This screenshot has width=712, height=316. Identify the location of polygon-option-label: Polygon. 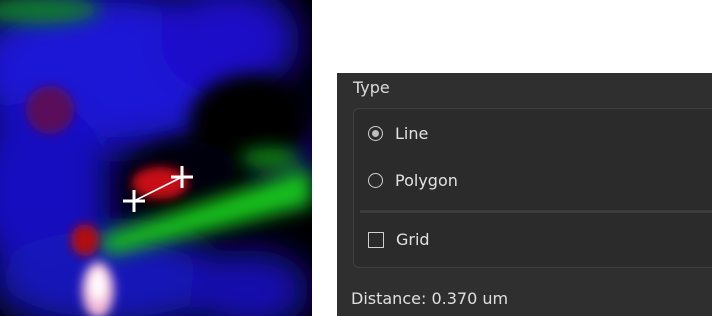
(426, 180).